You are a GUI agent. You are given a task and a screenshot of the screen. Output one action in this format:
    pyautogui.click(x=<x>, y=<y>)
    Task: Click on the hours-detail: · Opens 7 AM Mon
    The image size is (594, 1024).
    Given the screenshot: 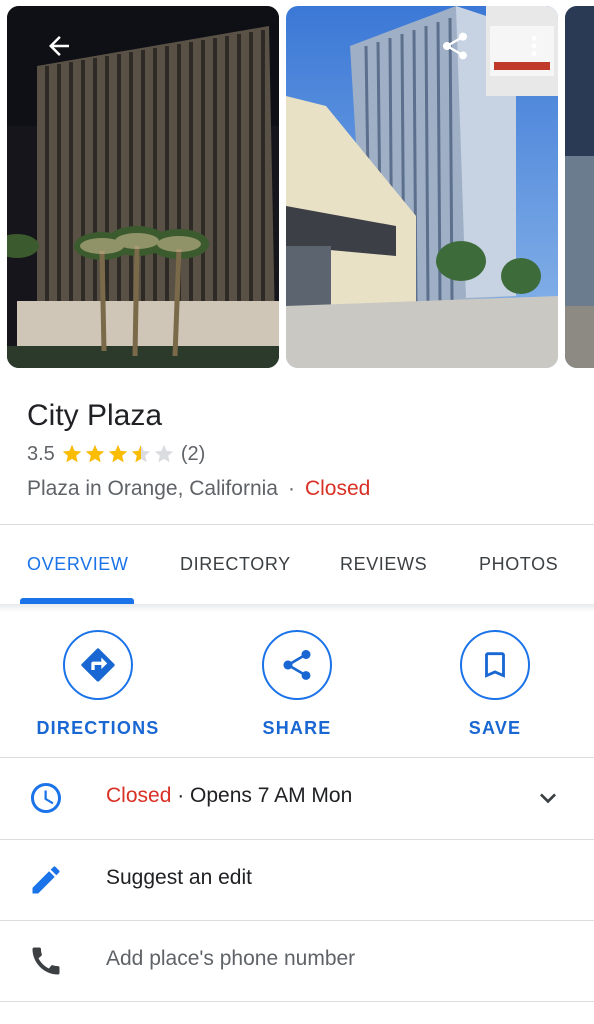 What is the action you would take?
    pyautogui.click(x=262, y=795)
    